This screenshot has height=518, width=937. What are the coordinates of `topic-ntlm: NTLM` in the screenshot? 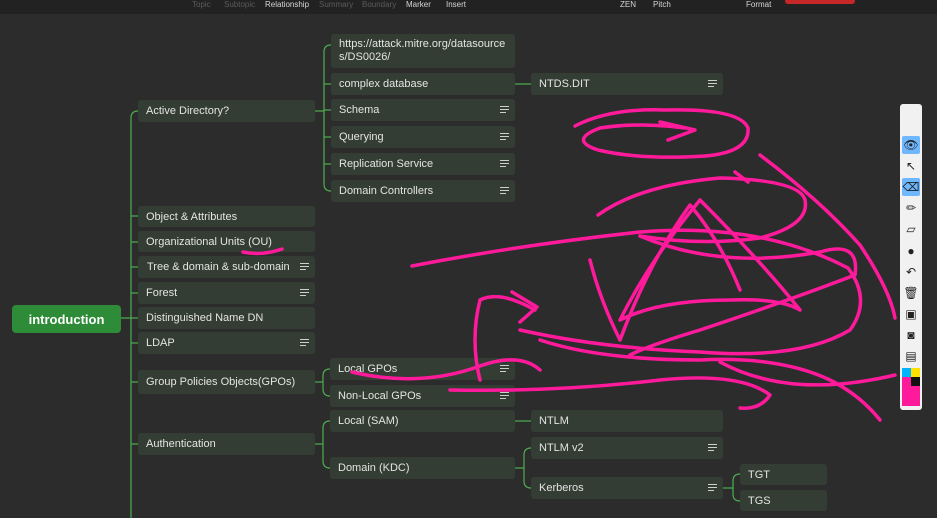 It's located at (627, 421).